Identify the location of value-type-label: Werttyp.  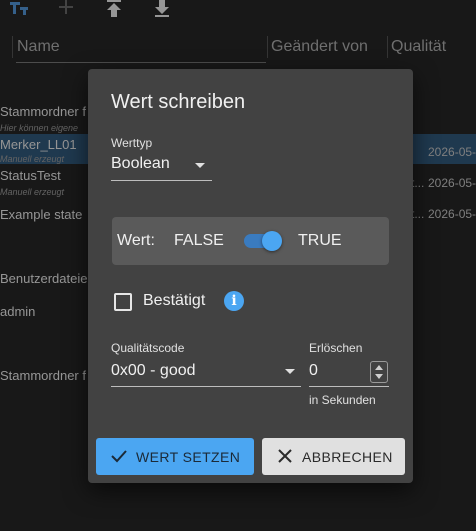
(132, 143).